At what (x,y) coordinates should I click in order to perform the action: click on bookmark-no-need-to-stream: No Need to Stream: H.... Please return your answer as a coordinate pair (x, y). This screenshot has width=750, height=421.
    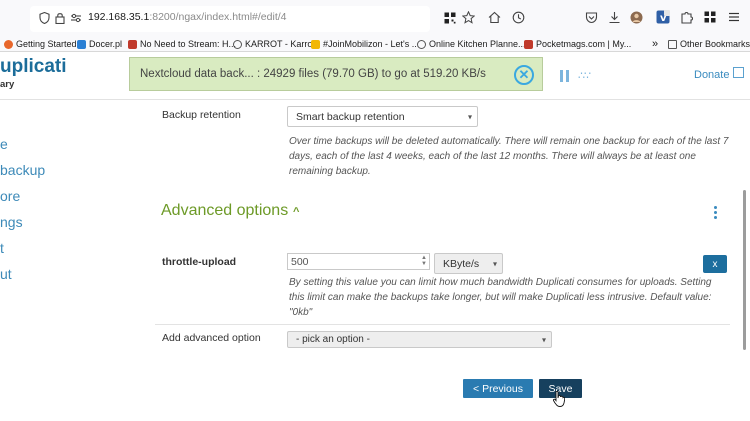
    Looking at the image, I should click on (182, 44).